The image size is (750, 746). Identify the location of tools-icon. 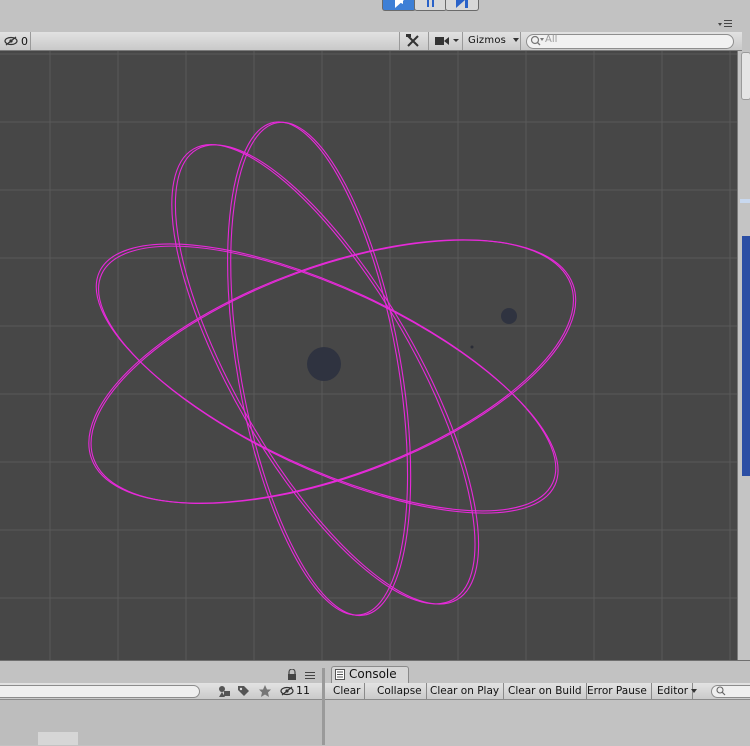
(413, 41).